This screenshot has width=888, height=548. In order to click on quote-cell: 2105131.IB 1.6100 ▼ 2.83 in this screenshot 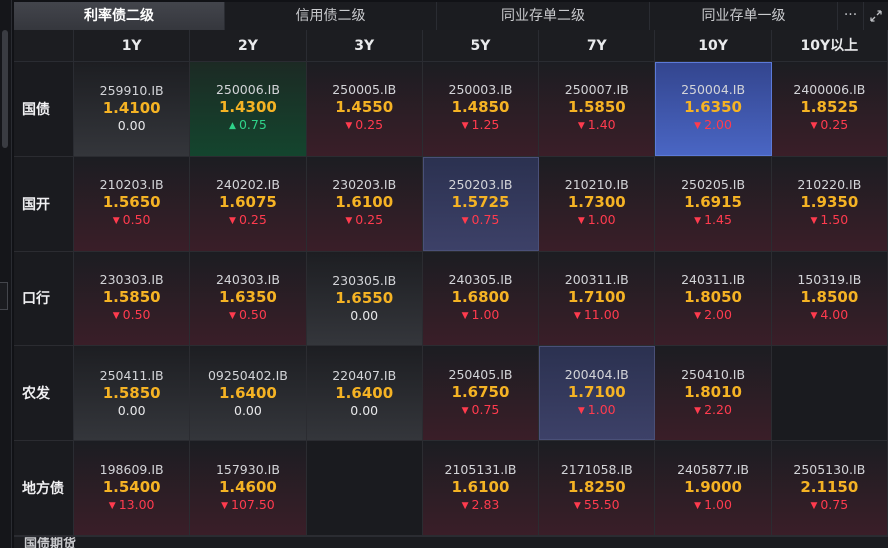, I will do `click(481, 488)`.